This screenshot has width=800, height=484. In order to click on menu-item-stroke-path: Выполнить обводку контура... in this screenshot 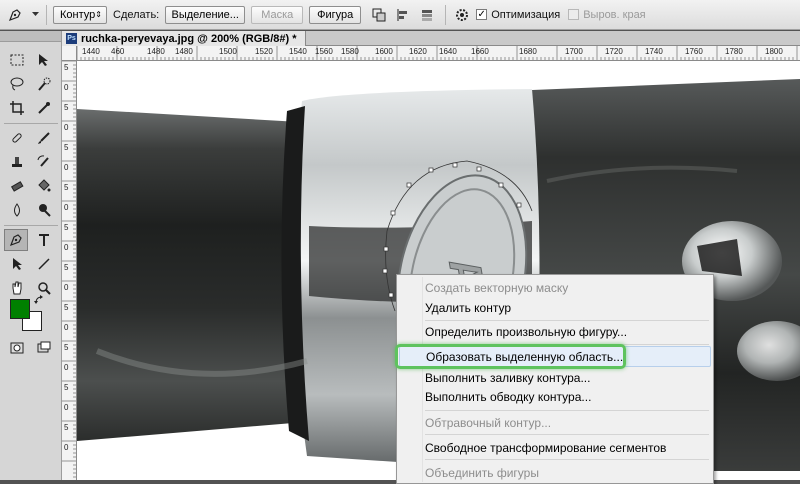, I will do `click(555, 396)`.